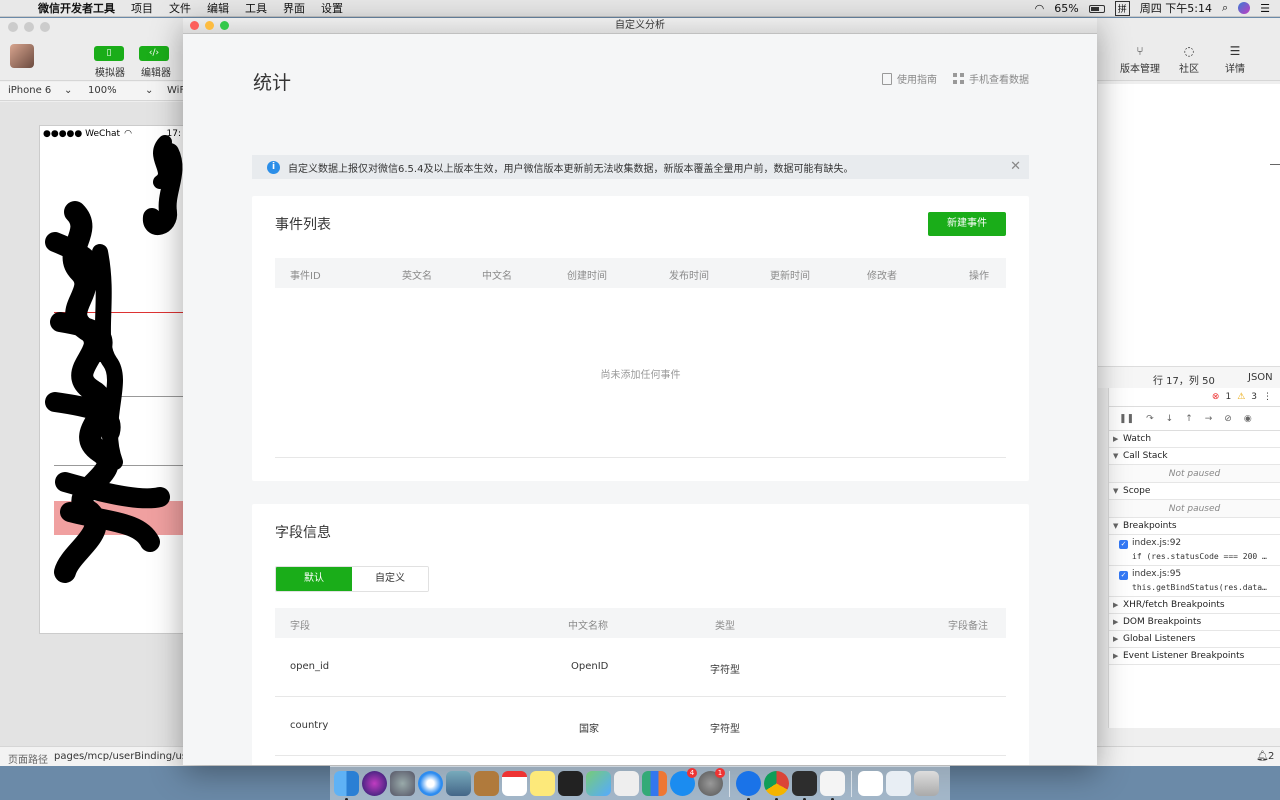 The height and width of the screenshot is (800, 1280). What do you see at coordinates (458, 783) in the screenshot?
I see `preview-icon` at bounding box center [458, 783].